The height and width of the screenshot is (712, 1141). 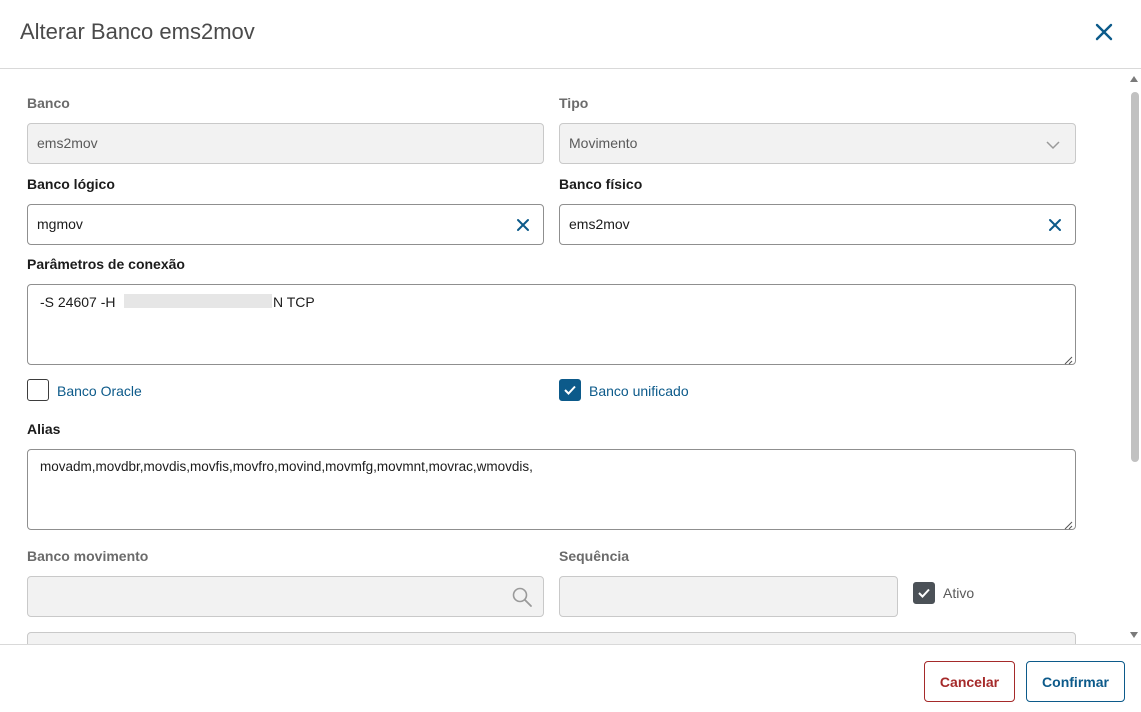 What do you see at coordinates (1134, 79) in the screenshot?
I see `scroll-up-icon` at bounding box center [1134, 79].